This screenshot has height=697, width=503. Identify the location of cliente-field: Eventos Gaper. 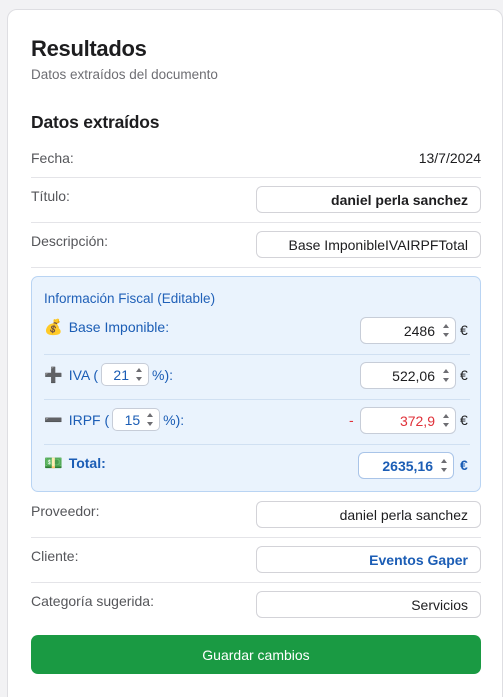
(368, 559).